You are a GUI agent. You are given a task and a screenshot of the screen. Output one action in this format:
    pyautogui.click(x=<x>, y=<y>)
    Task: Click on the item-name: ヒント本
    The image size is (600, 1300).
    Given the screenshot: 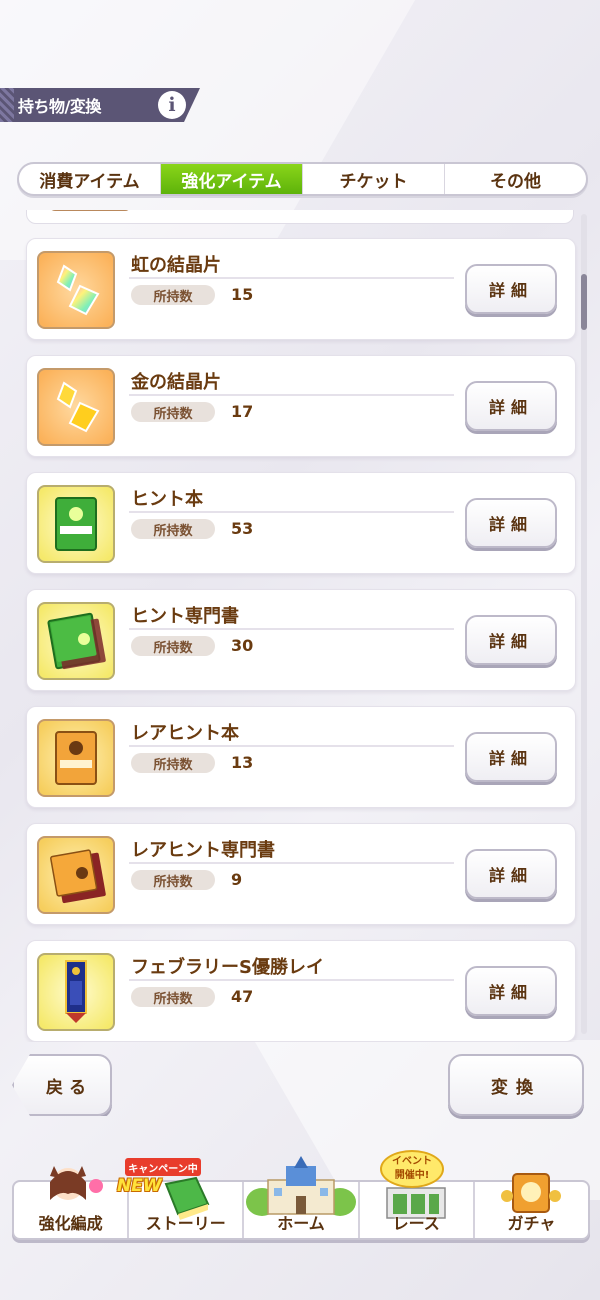 What is the action you would take?
    pyautogui.click(x=167, y=499)
    